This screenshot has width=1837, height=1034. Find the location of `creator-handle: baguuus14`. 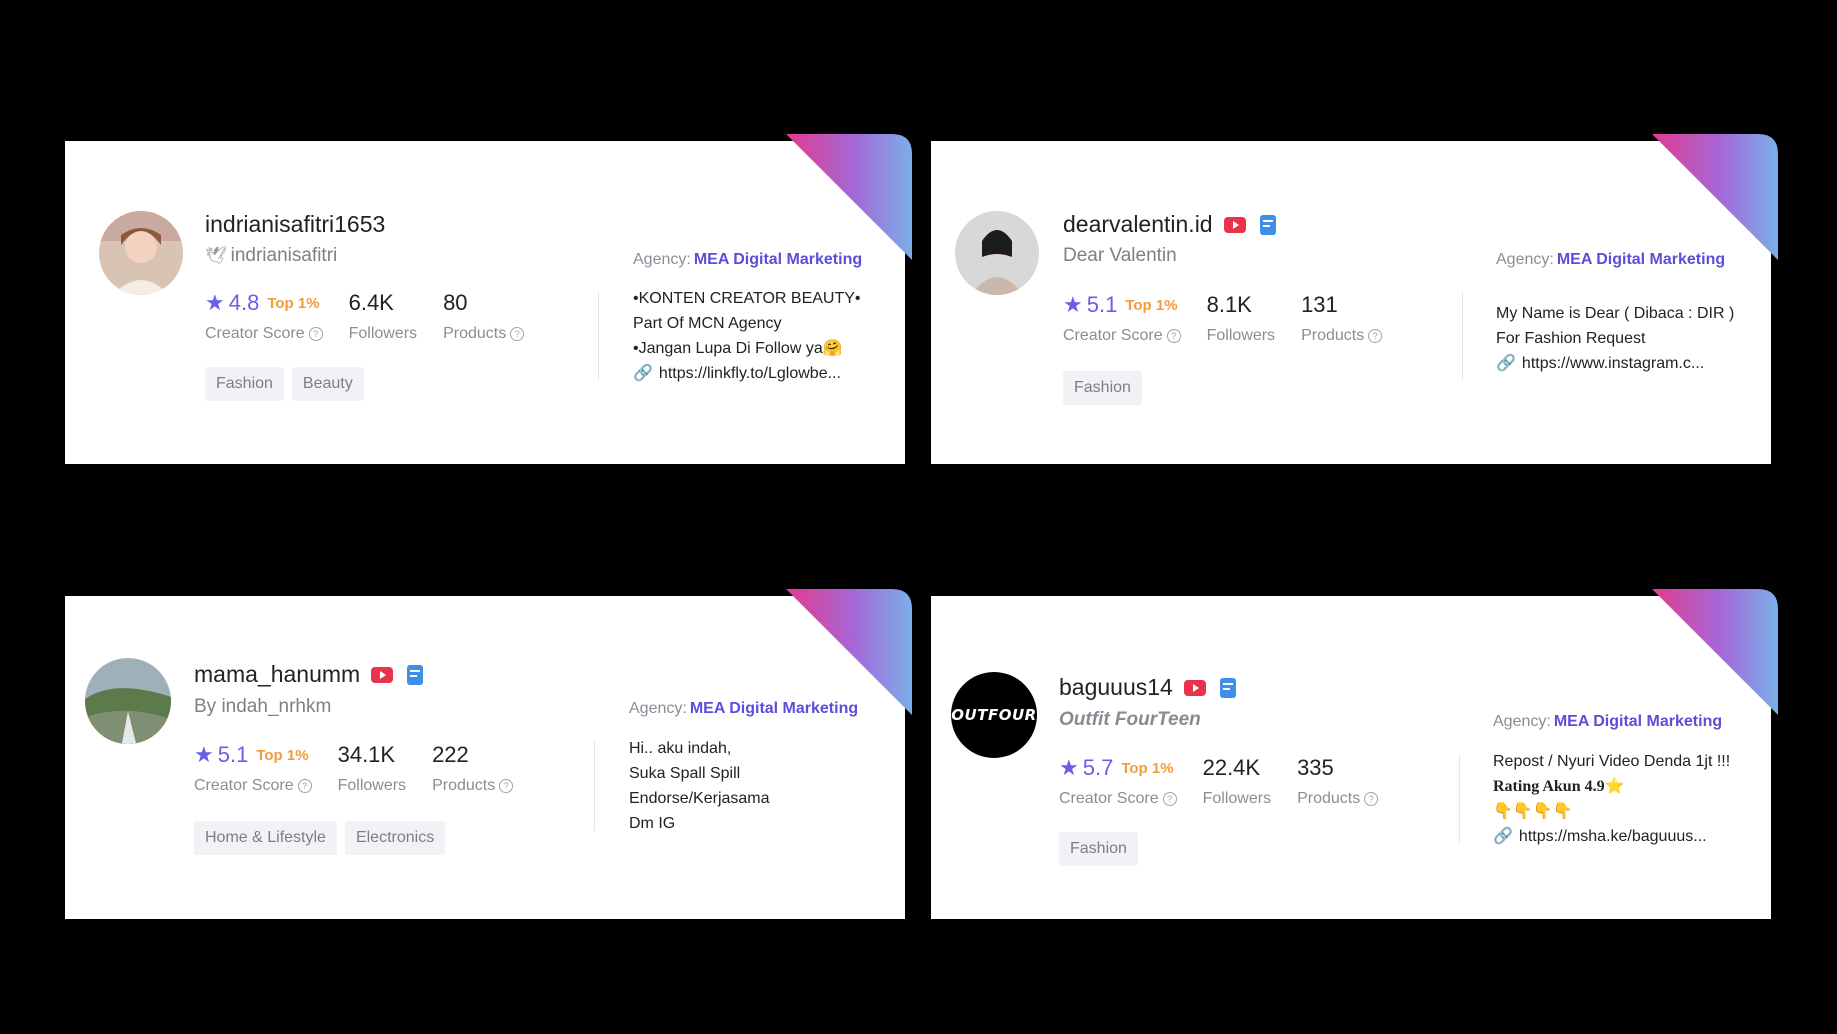

creator-handle: baguuus14 is located at coordinates (1150, 687).